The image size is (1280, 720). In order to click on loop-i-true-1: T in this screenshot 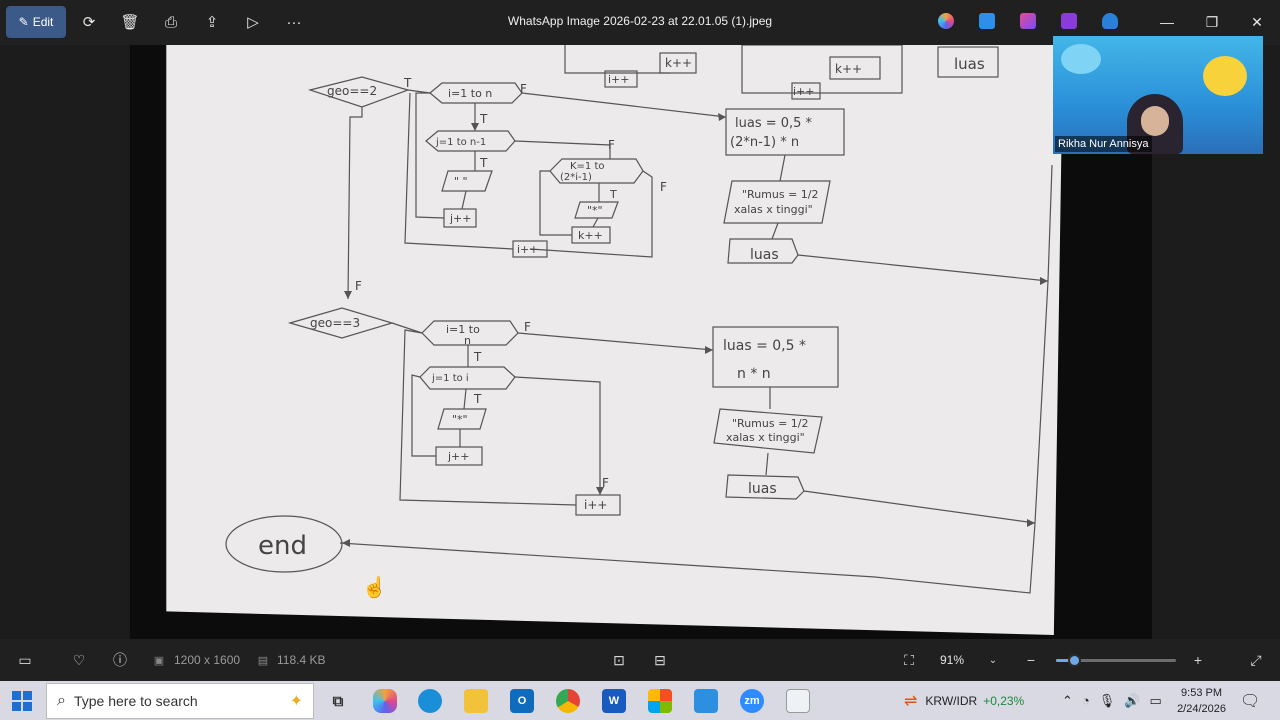, I will do `click(483, 119)`.